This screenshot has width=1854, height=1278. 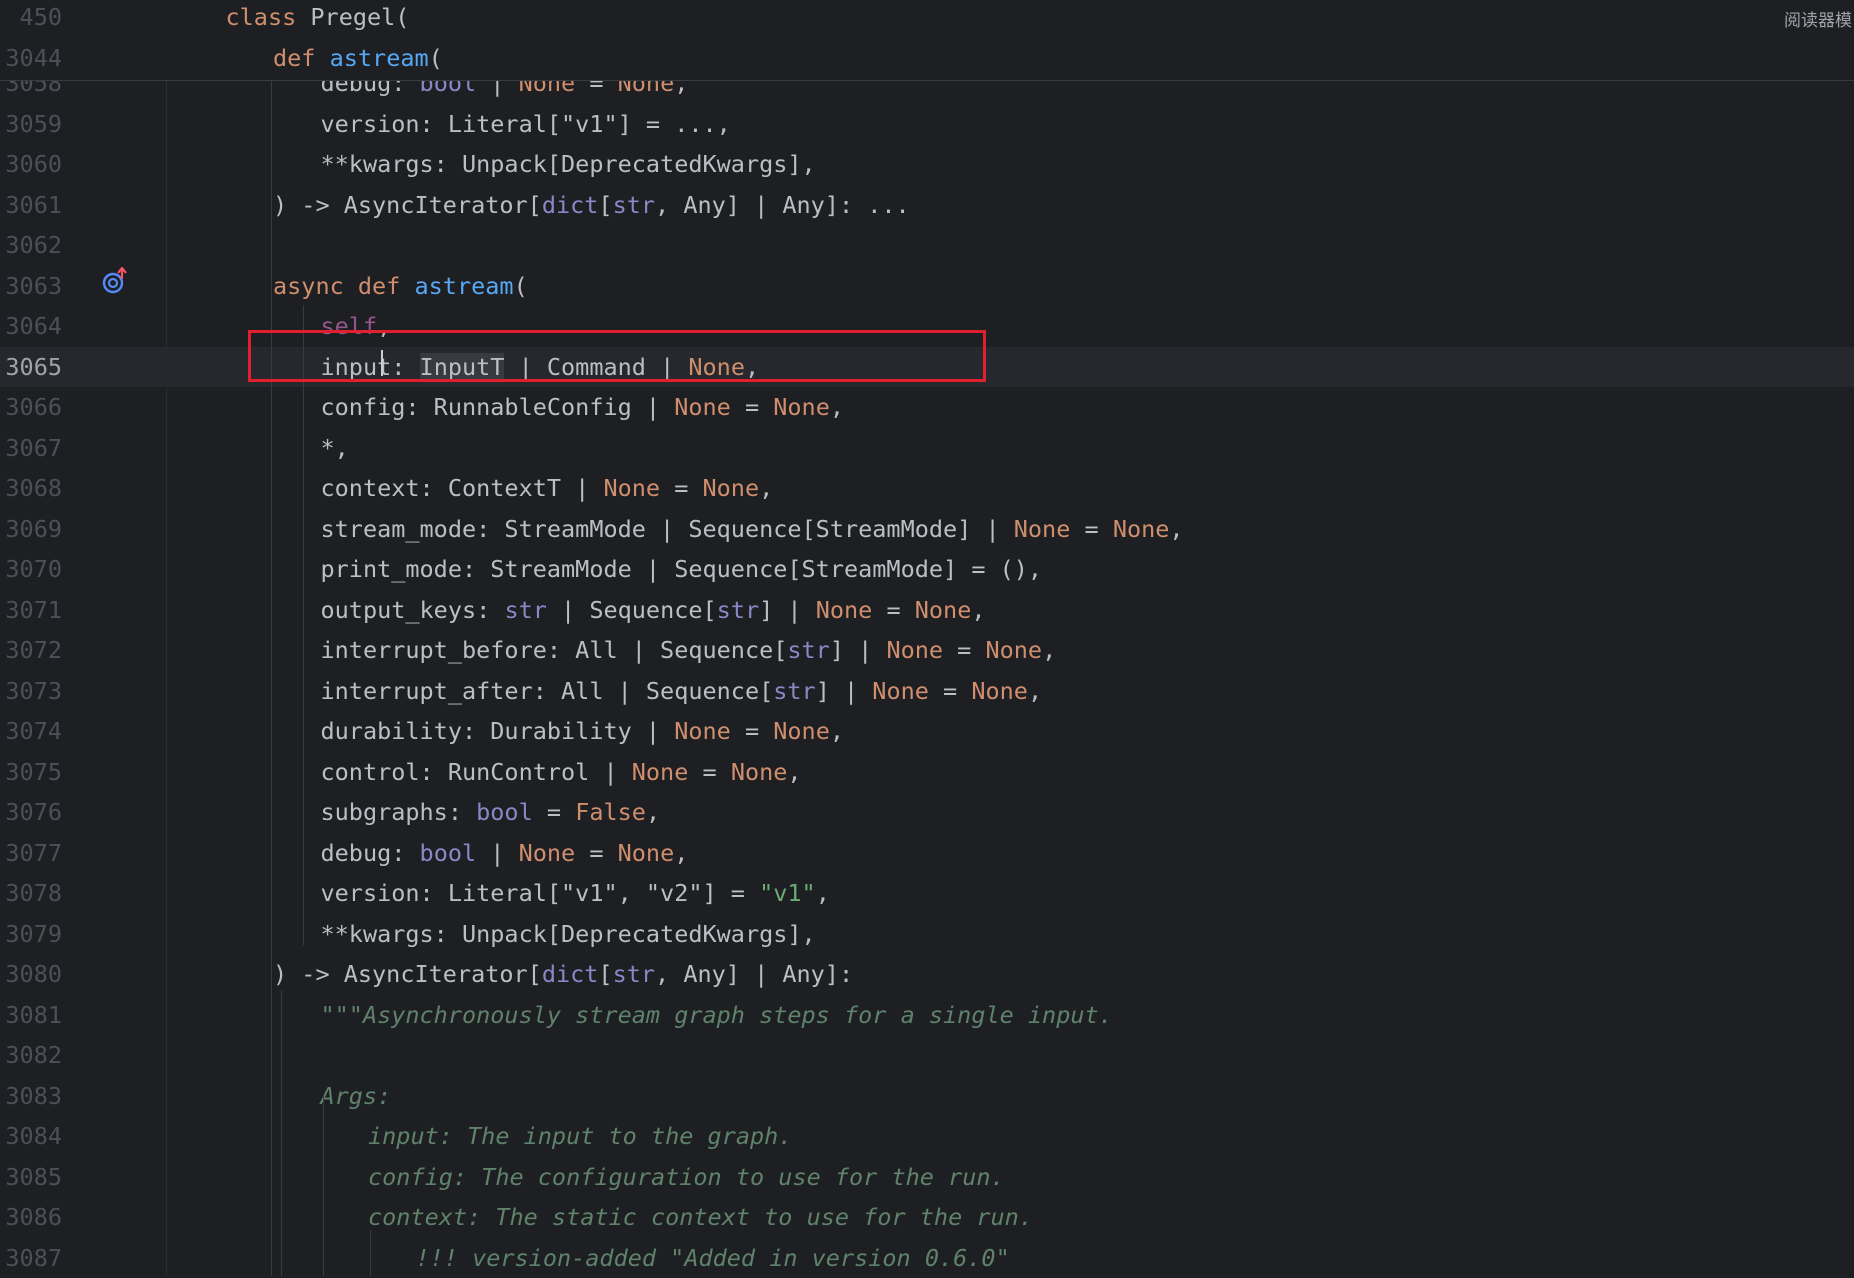 I want to click on line-number: 3071, so click(x=31, y=610).